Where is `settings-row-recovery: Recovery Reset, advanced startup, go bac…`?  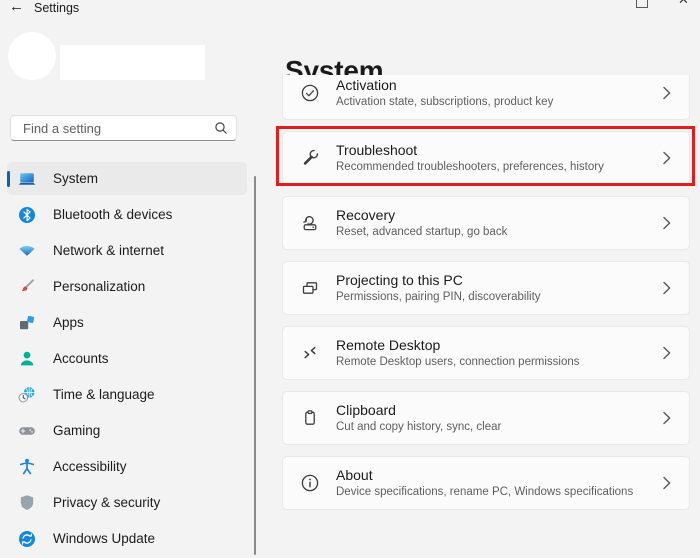 settings-row-recovery: Recovery Reset, advanced startup, go bac… is located at coordinates (486, 223).